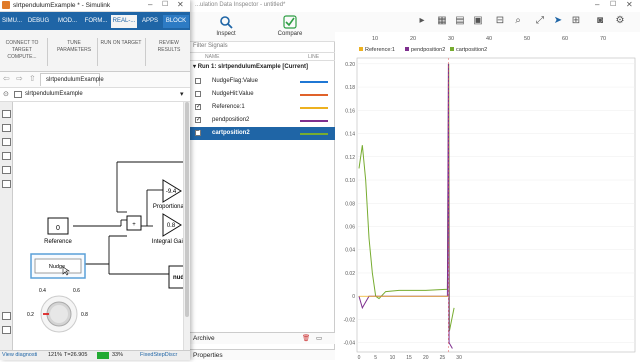 The width and height of the screenshot is (640, 362). What do you see at coordinates (180, 4) in the screenshot?
I see `sim-close-icon: ✕` at bounding box center [180, 4].